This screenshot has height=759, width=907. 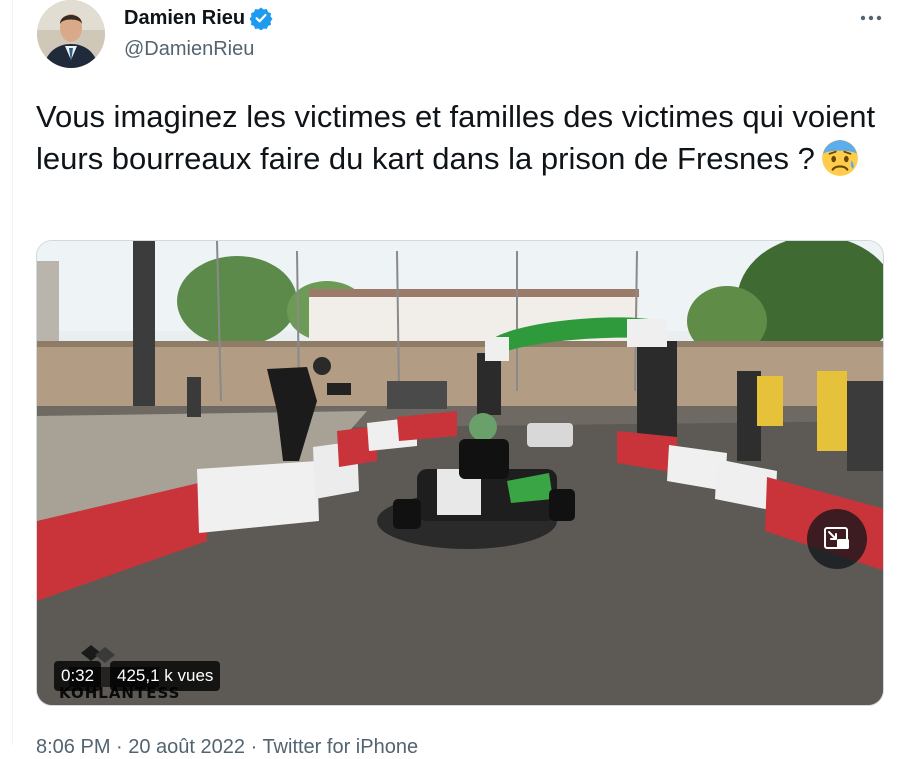 I want to click on picture-in-picture-icon, so click(x=836, y=538).